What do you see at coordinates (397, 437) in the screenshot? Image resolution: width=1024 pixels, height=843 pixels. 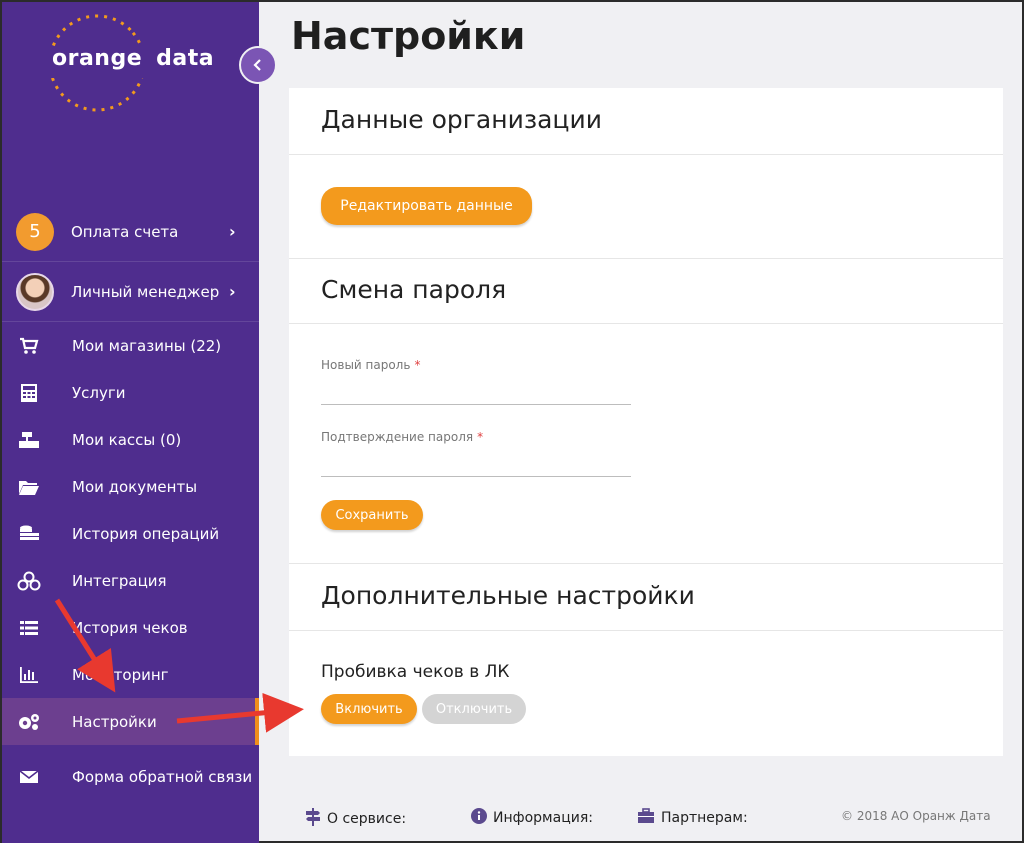 I see `confirm-password-label-text: Подтверждение пароля` at bounding box center [397, 437].